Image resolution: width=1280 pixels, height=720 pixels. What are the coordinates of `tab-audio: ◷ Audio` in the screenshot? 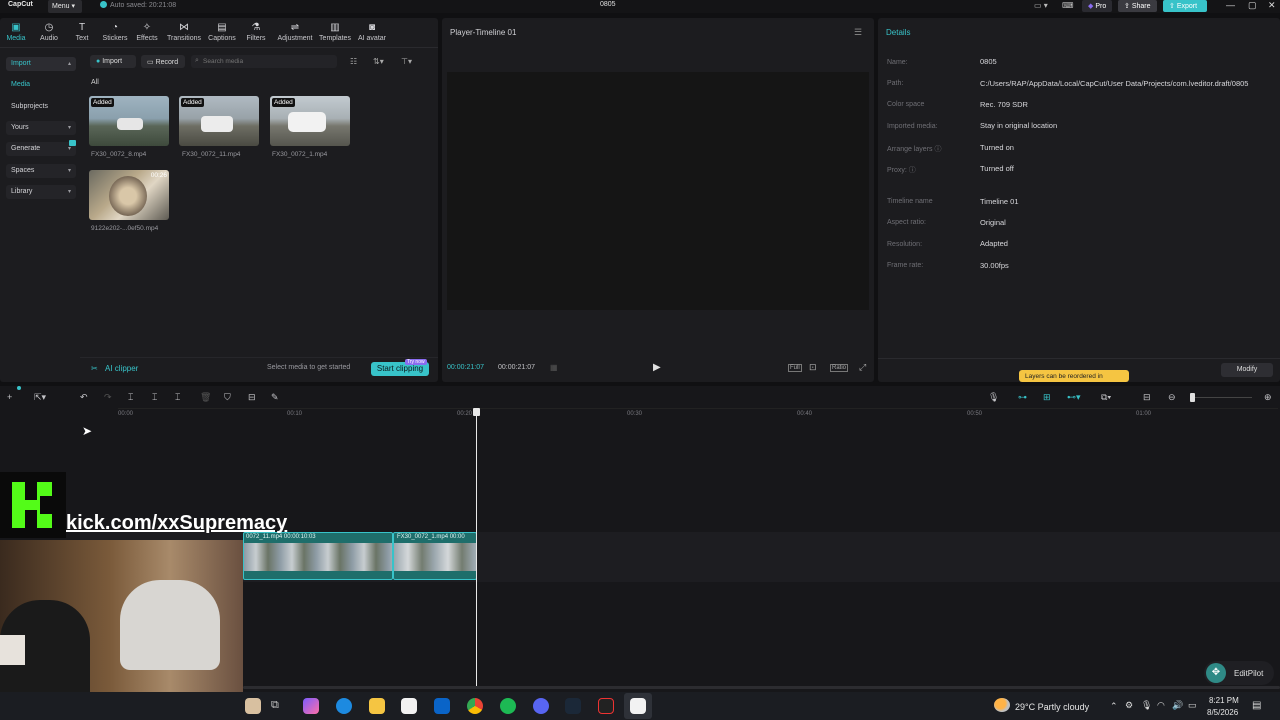 It's located at (49, 32).